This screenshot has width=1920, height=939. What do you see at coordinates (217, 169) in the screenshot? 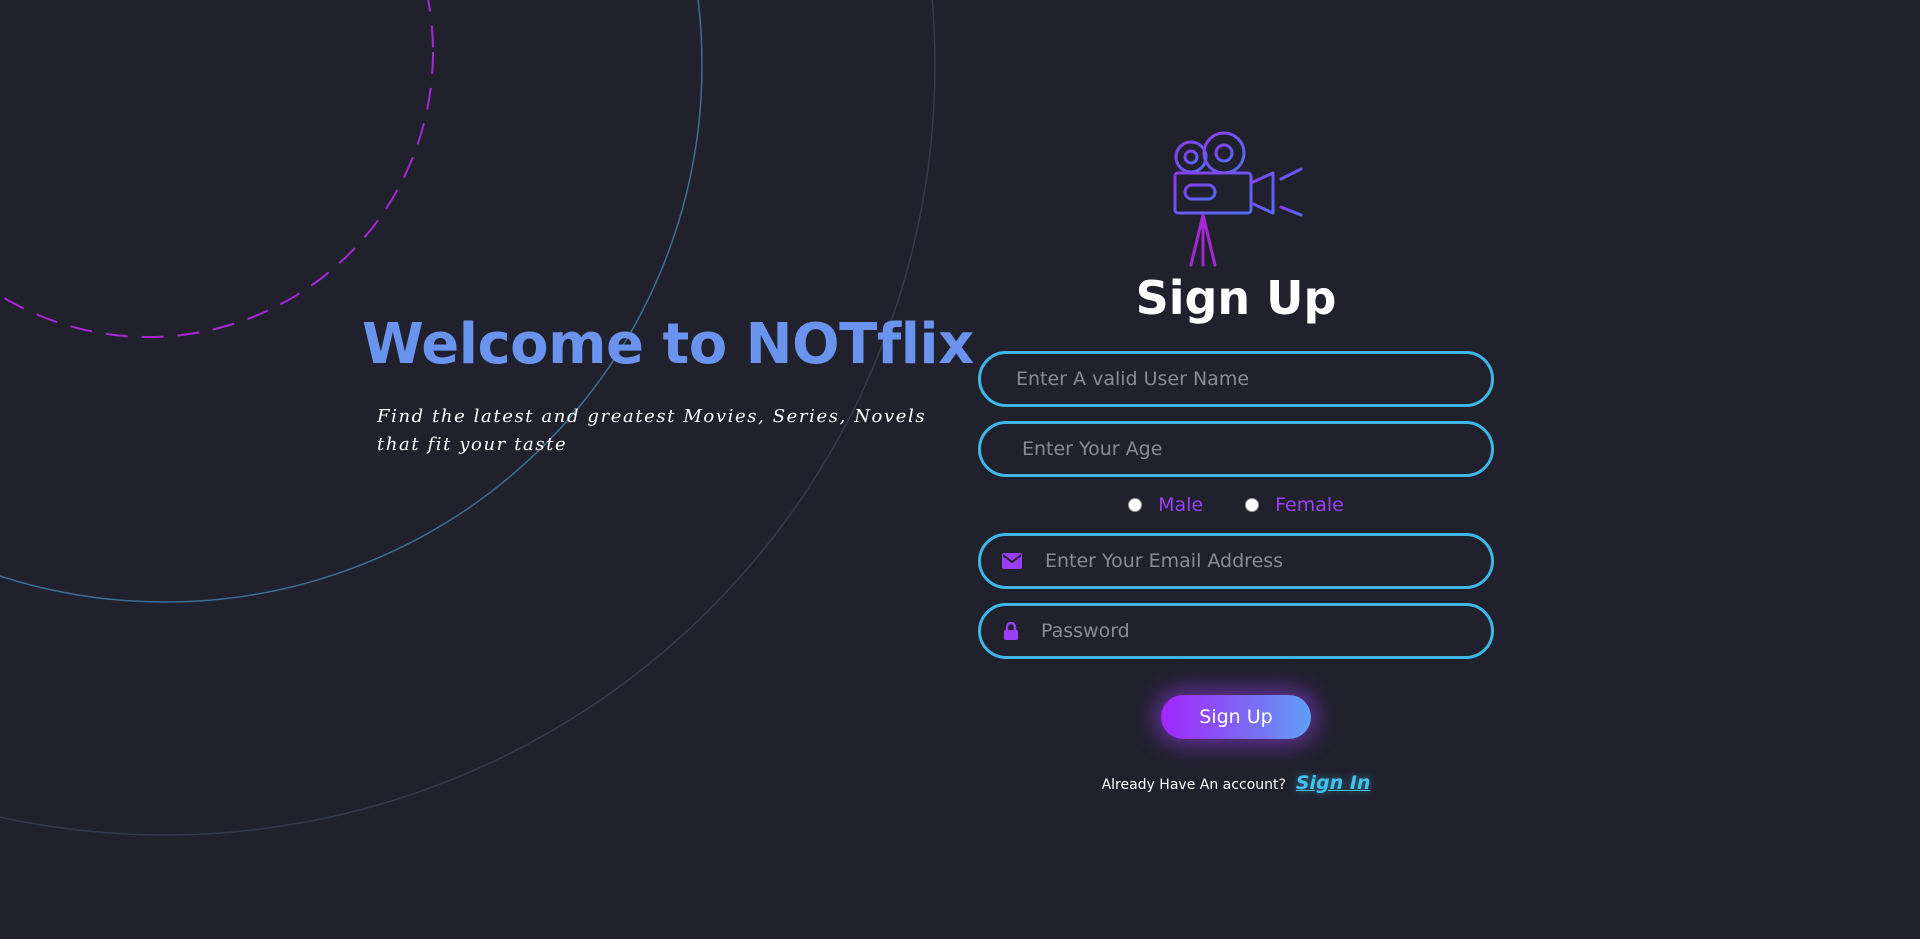
I see `dashed-circle` at bounding box center [217, 169].